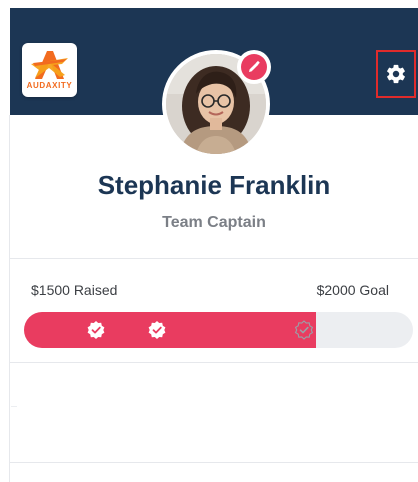  Describe the element at coordinates (49, 65) in the screenshot. I see `audaxity-star-logo-icon` at that location.